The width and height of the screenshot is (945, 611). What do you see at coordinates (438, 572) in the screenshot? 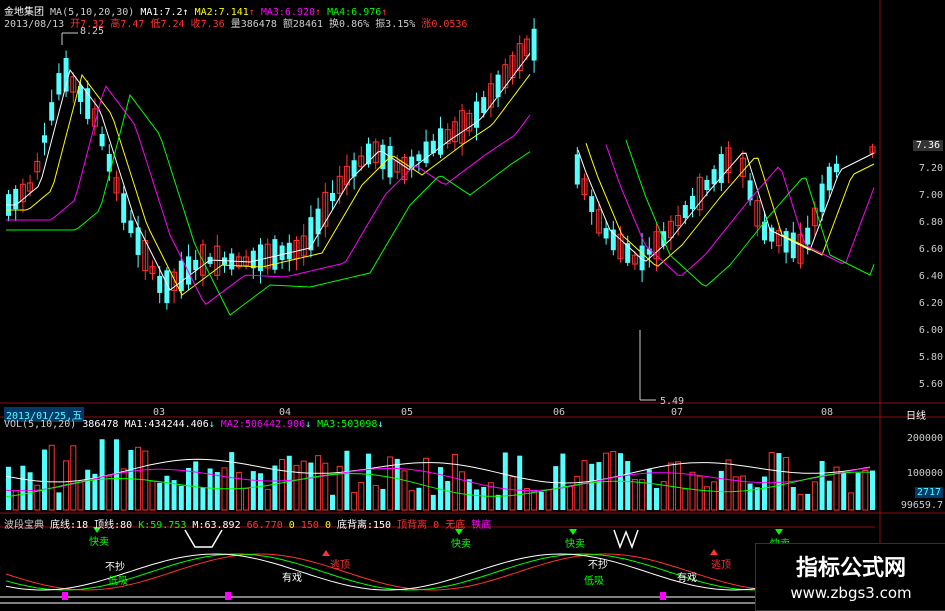
I see `oscillator-line` at bounding box center [438, 572].